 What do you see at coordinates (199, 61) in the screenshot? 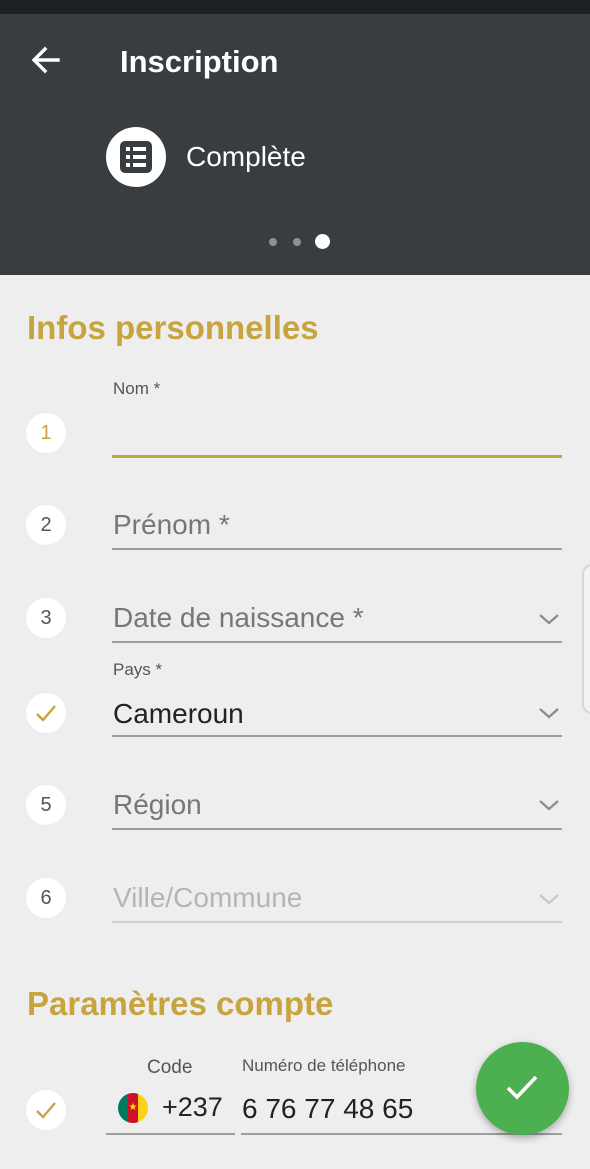
I see `page-title: Inscription` at bounding box center [199, 61].